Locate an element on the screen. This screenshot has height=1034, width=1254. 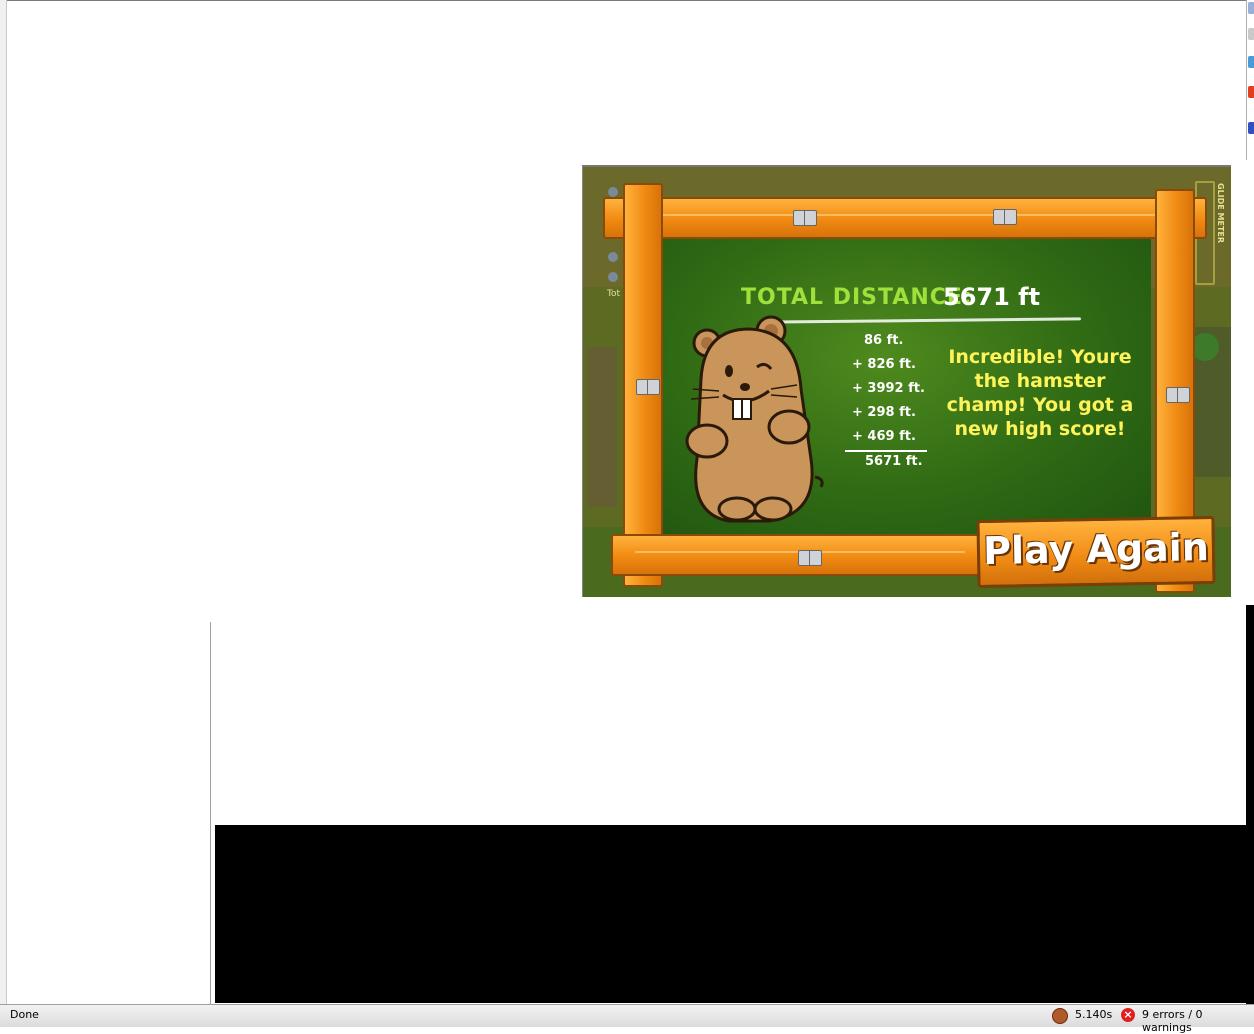
play-again-button: Play Again is located at coordinates (1096, 552).